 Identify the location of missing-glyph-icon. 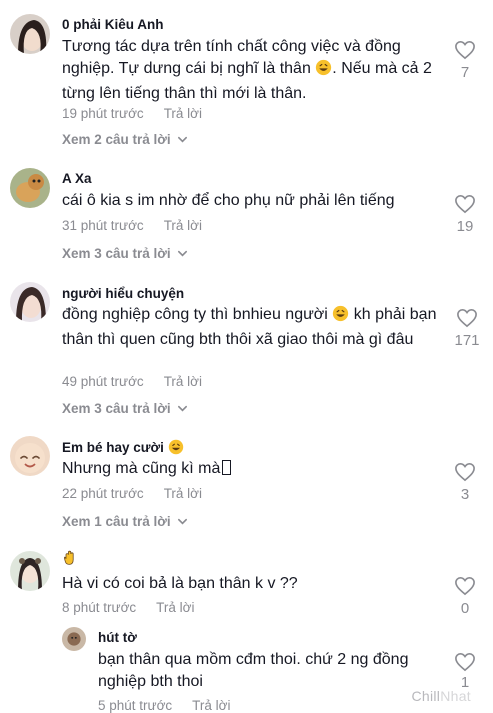
(227, 467).